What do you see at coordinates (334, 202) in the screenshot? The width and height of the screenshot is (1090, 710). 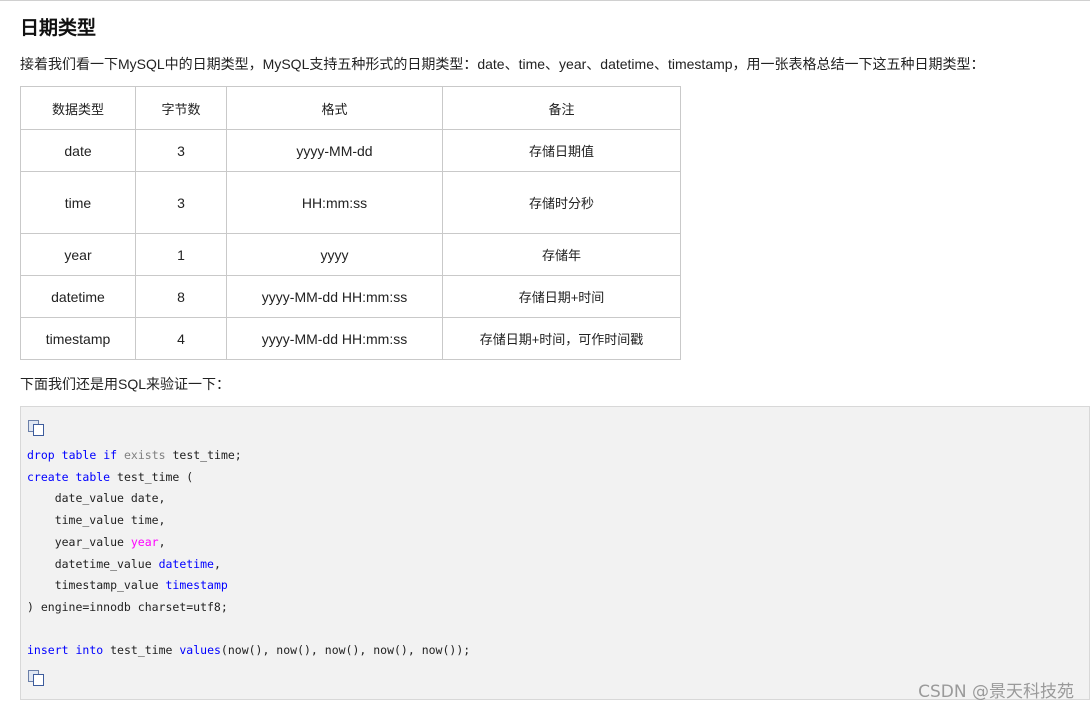 I see `cell-format: HH:mm:ss` at bounding box center [334, 202].